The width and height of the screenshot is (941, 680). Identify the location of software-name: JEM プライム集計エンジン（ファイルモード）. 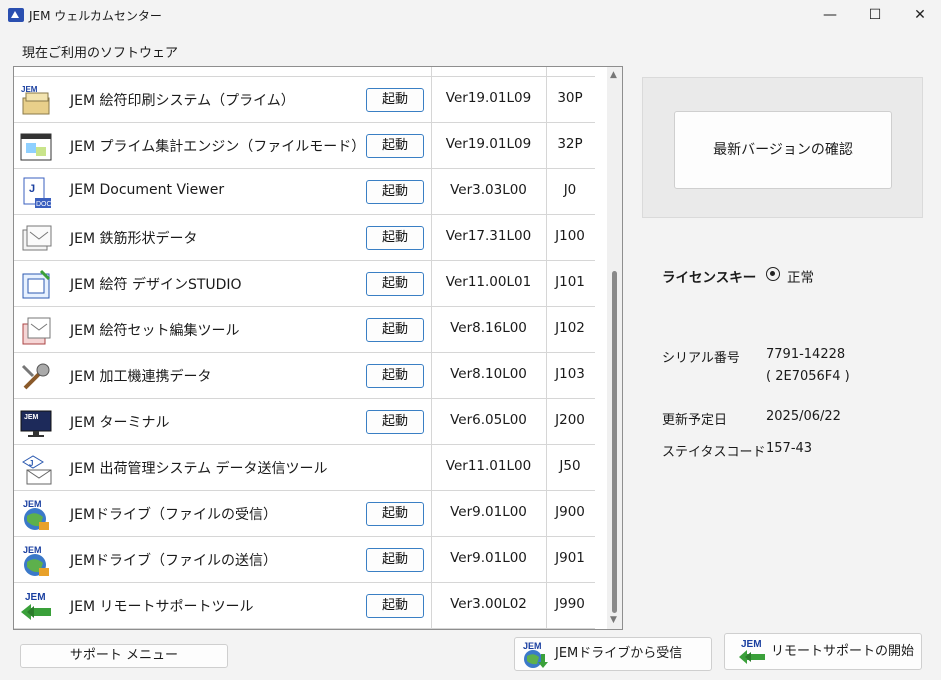
(218, 147).